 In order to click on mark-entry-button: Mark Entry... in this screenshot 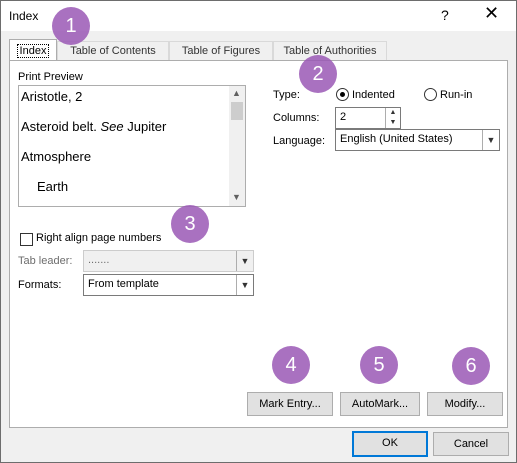, I will do `click(290, 404)`.